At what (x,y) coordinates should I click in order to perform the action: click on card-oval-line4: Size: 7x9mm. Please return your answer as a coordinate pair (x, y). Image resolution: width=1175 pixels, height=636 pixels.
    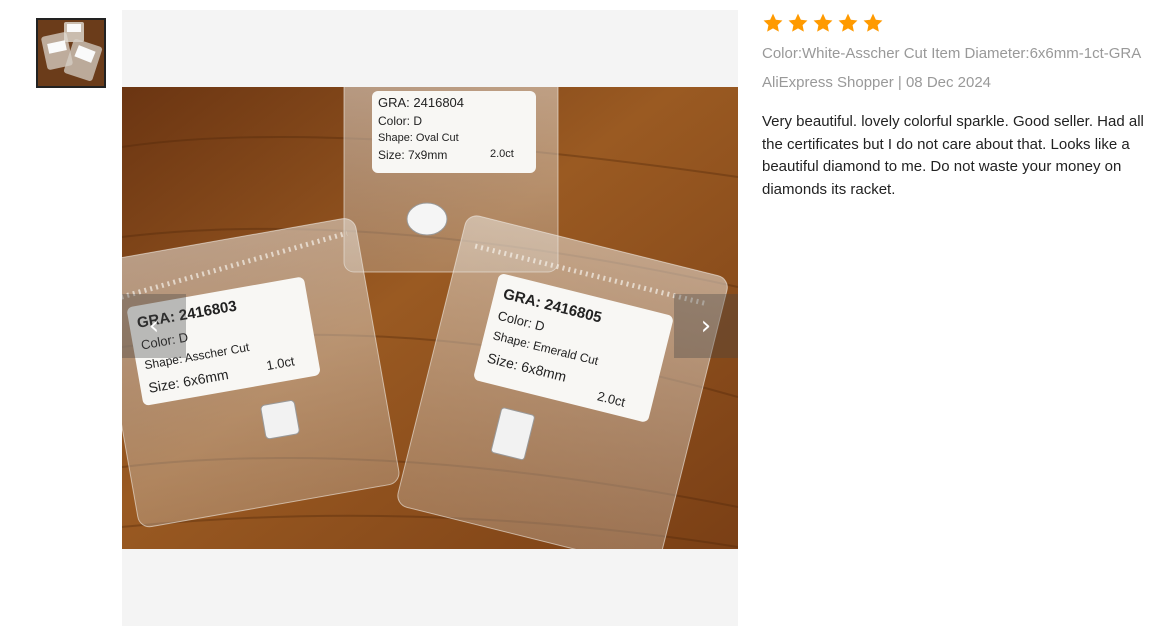
    Looking at the image, I should click on (412, 155).